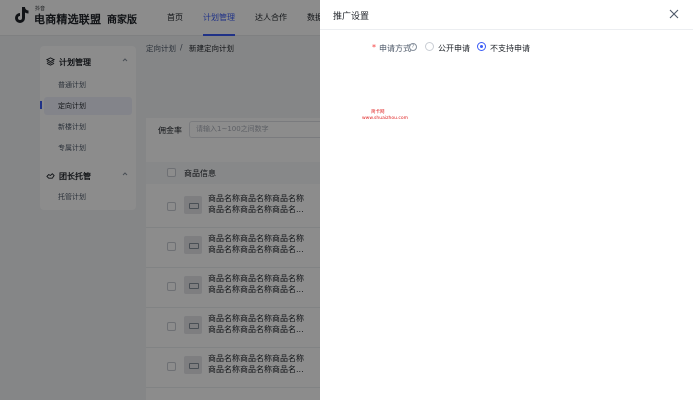 The width and height of the screenshot is (693, 400). I want to click on watermark-url: www.shuaizhou.com, so click(385, 118).